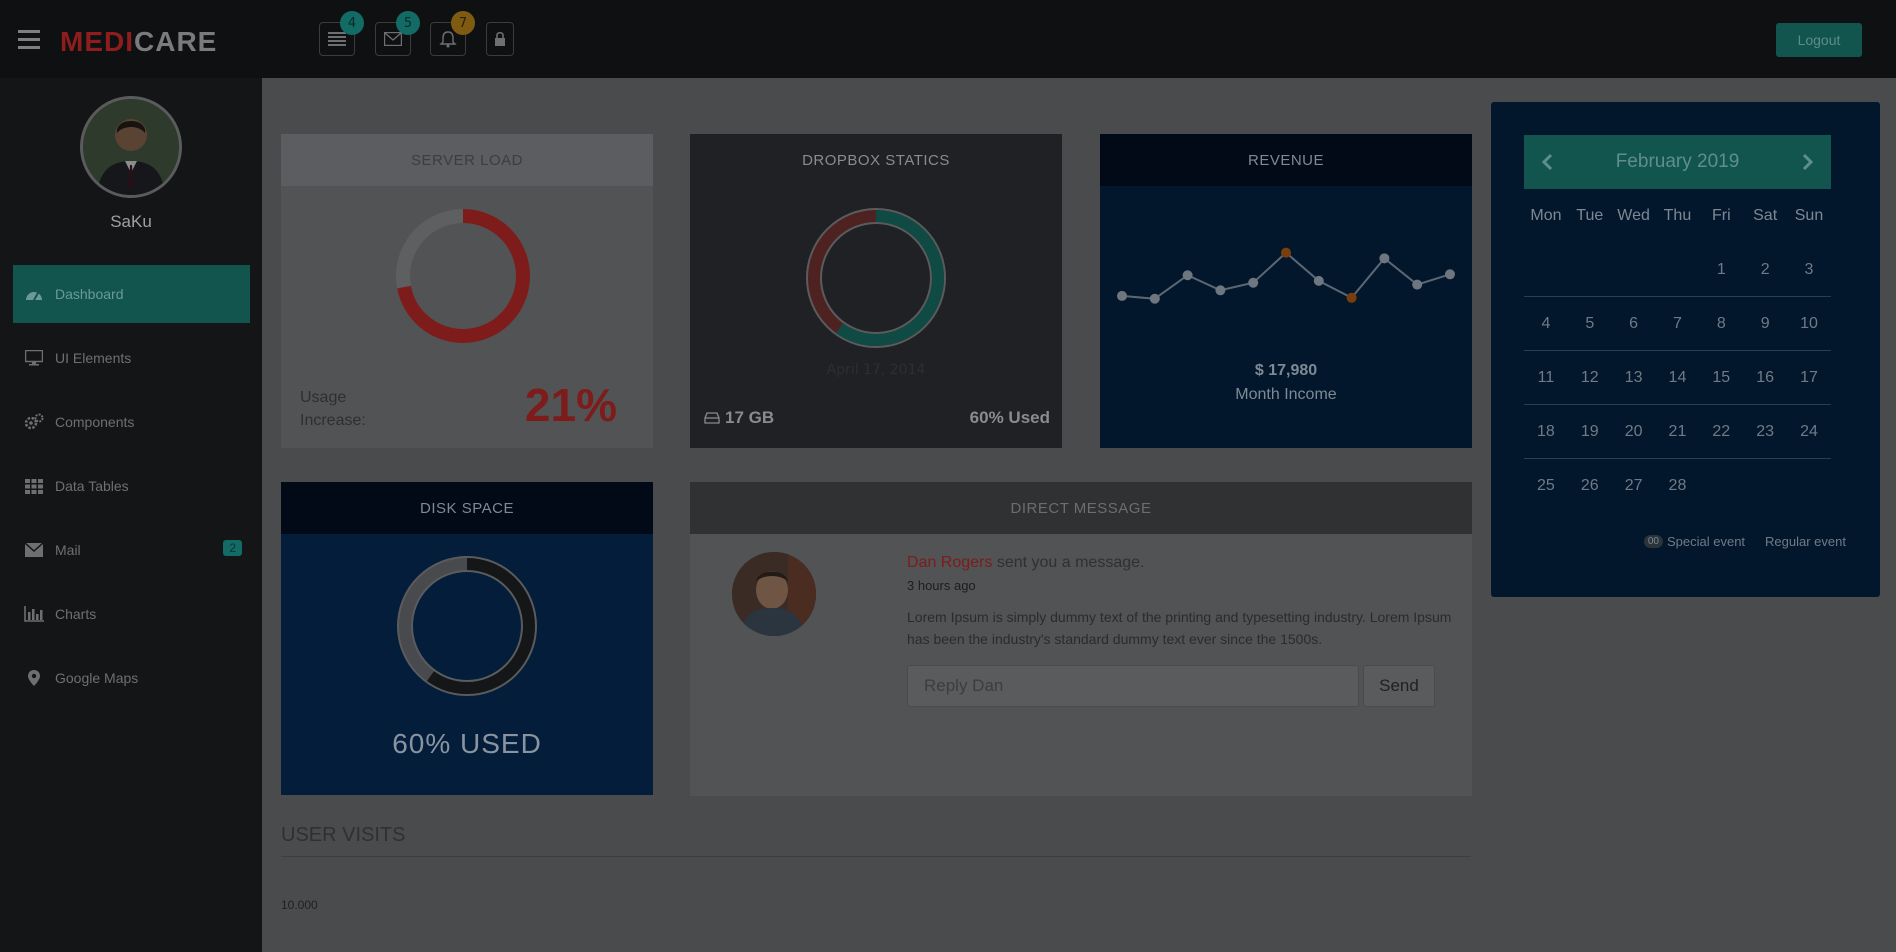 This screenshot has width=1896, height=952. What do you see at coordinates (1765, 324) in the screenshot?
I see `calendar-day: 9` at bounding box center [1765, 324].